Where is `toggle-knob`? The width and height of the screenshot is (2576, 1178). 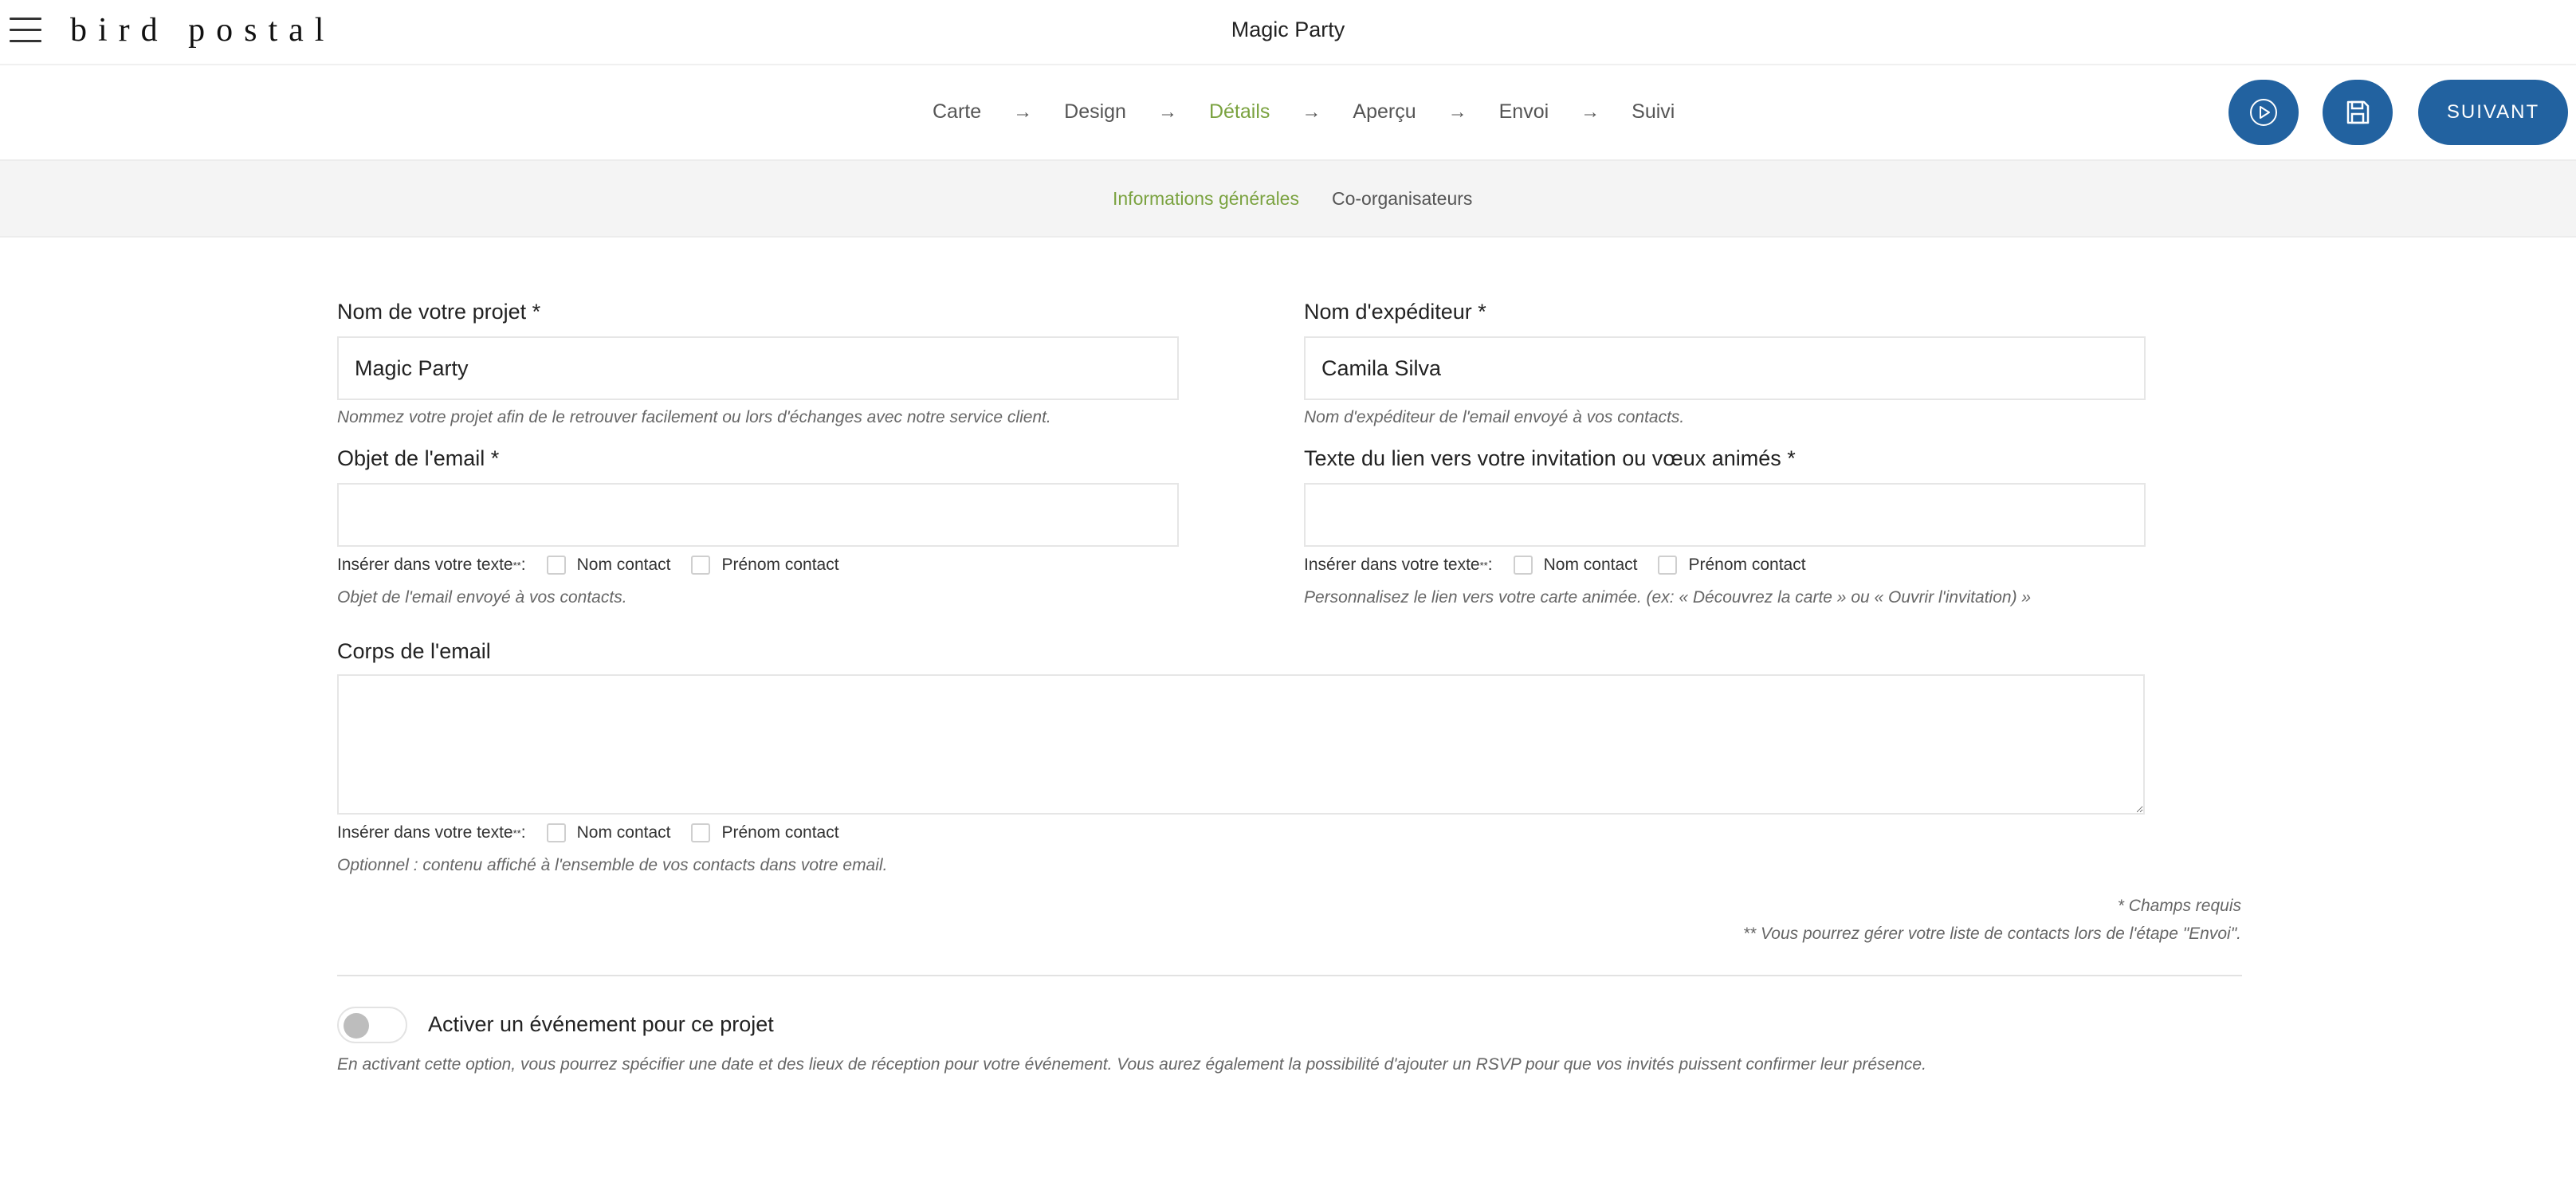
toggle-knob is located at coordinates (356, 1026).